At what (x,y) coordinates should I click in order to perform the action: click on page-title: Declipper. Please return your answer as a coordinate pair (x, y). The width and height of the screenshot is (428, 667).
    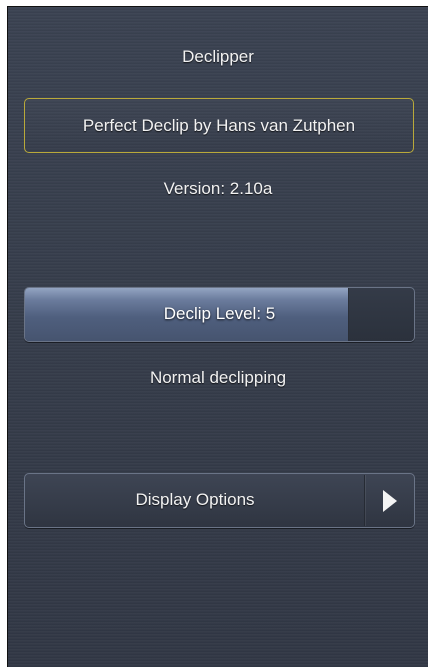
    Looking at the image, I should click on (218, 56).